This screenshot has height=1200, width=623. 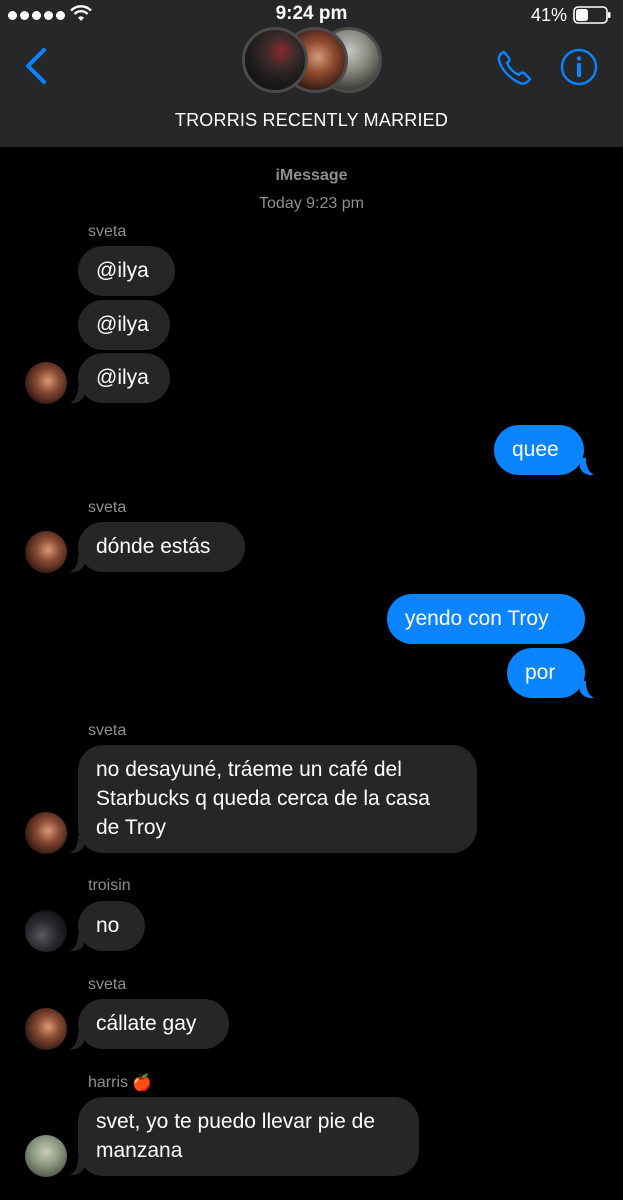 I want to click on avatar-troisin, so click(x=46, y=931).